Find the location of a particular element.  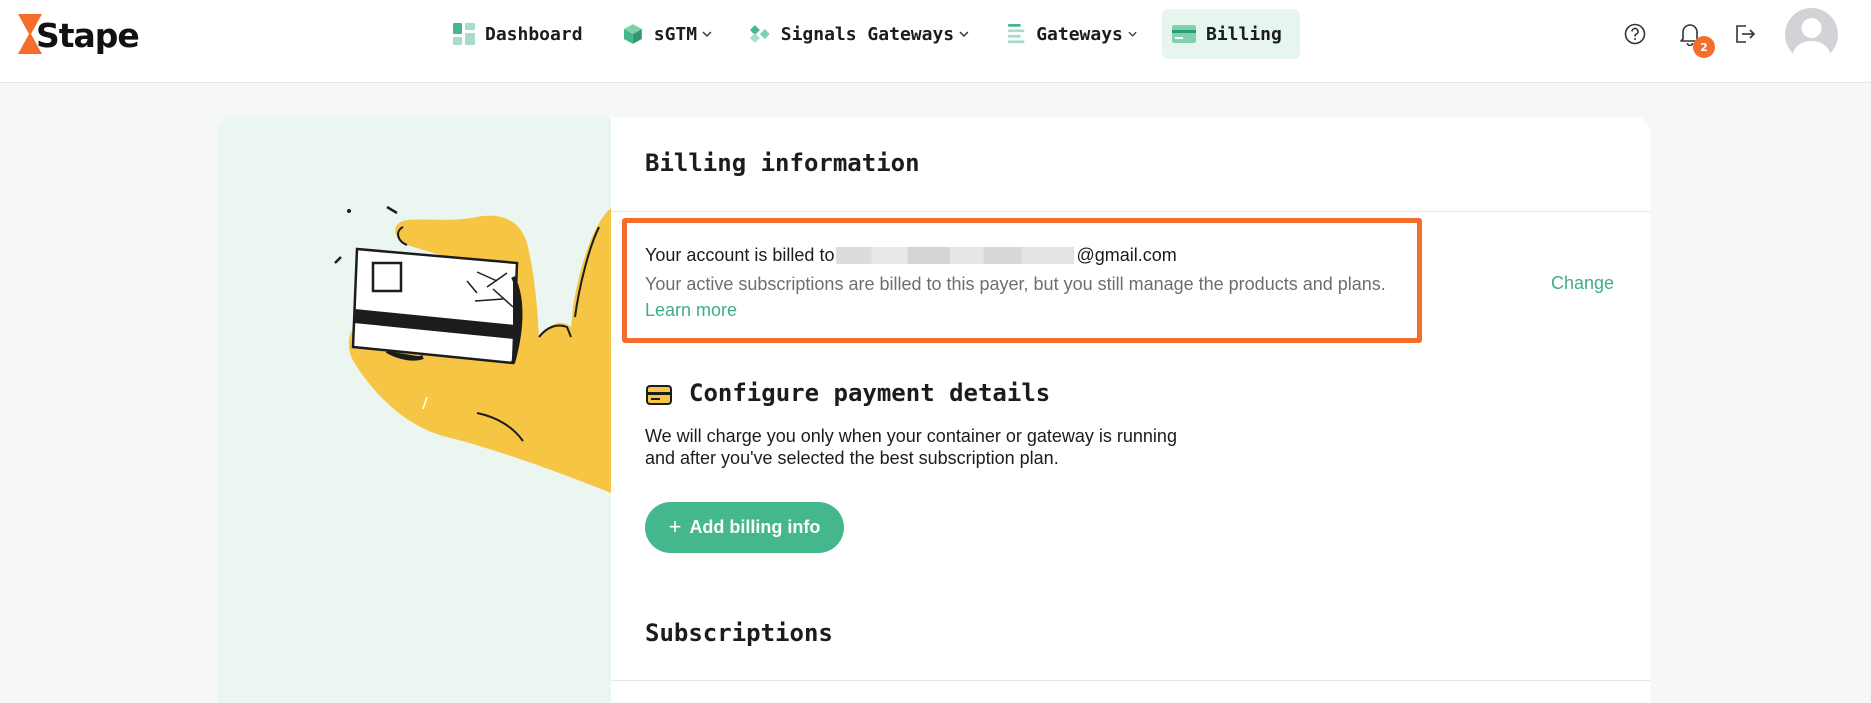

logout-button is located at coordinates (1745, 34).